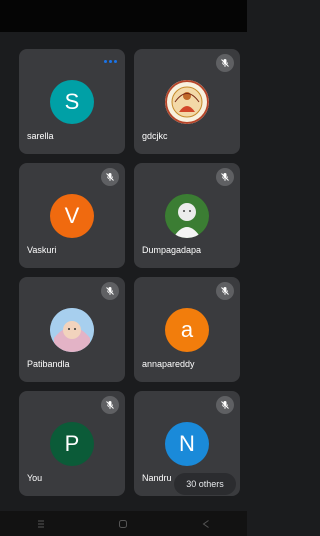  What do you see at coordinates (40, 136) in the screenshot?
I see `participant-name: sarella` at bounding box center [40, 136].